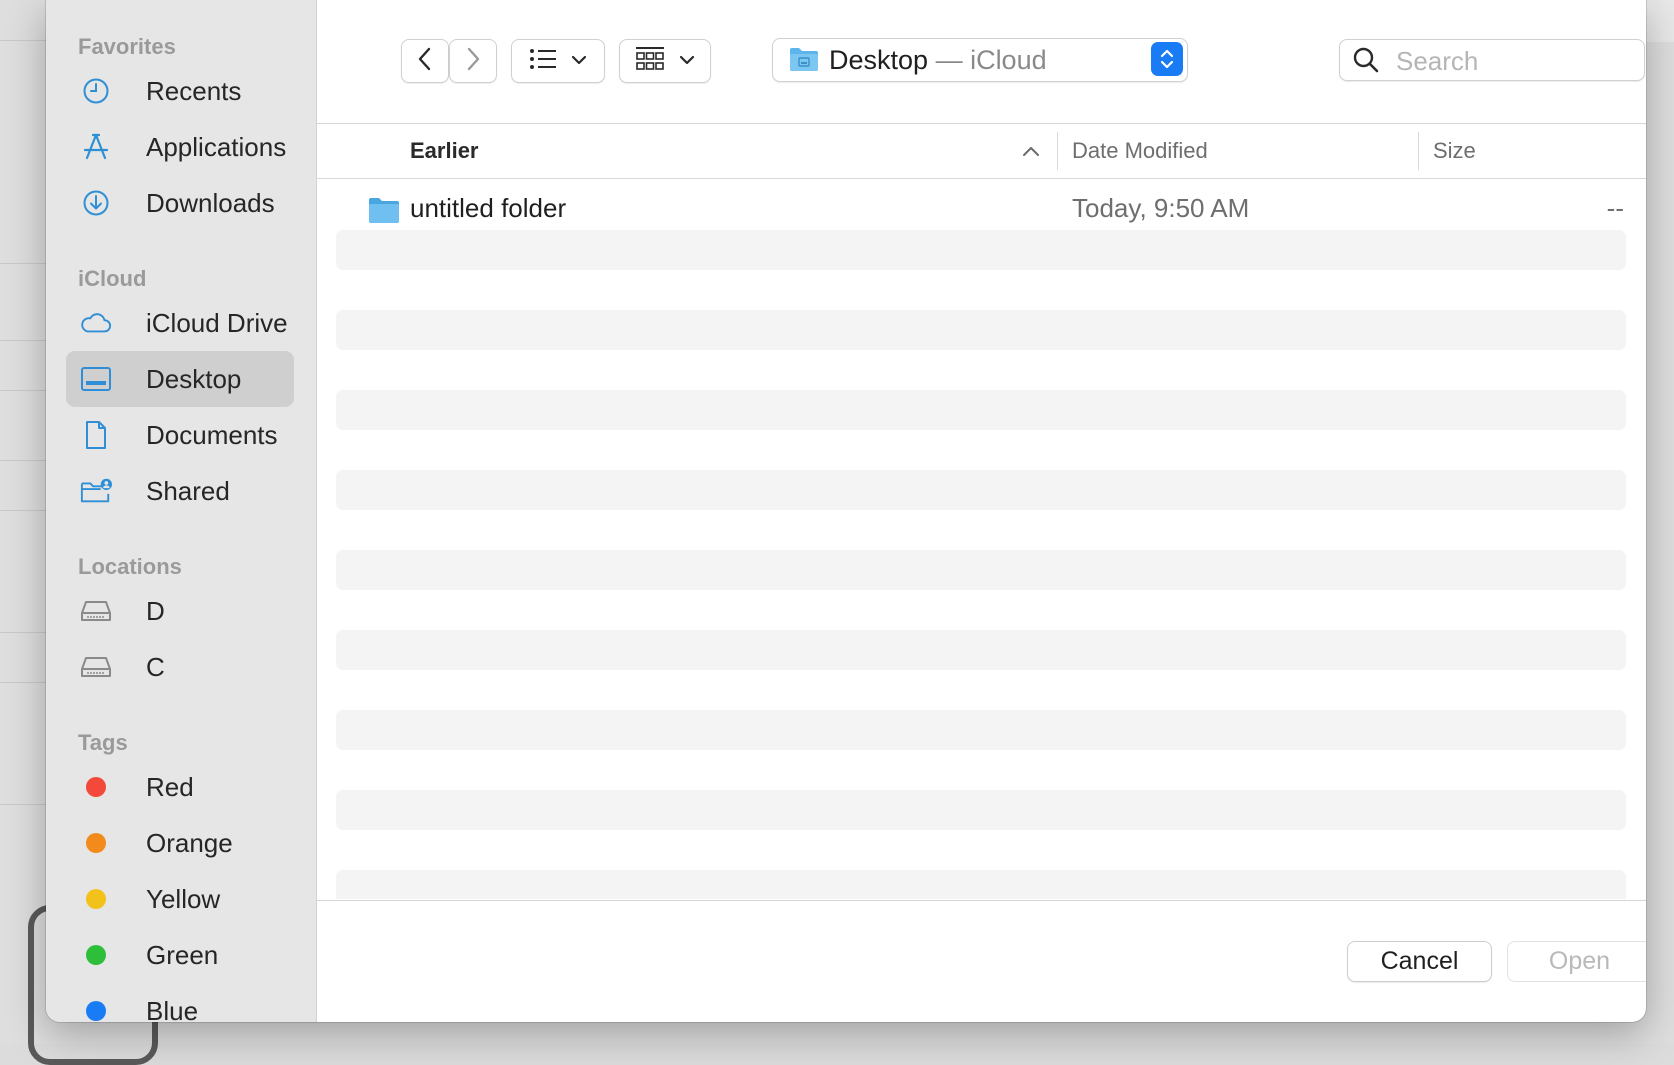  What do you see at coordinates (180, 667) in the screenshot?
I see `sidebar-item-drive-c: C` at bounding box center [180, 667].